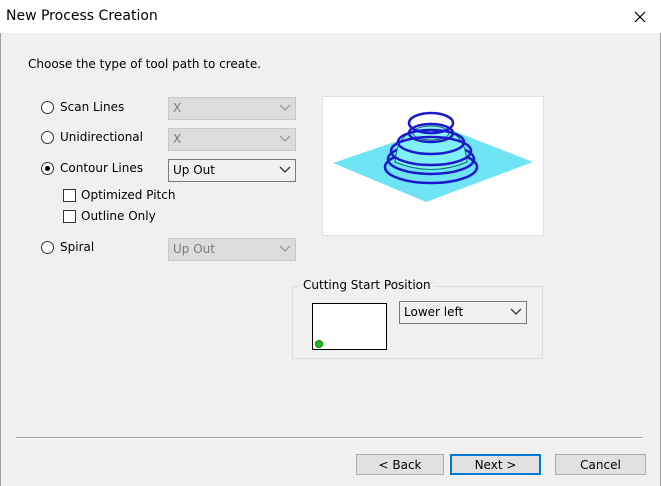 The width and height of the screenshot is (661, 486). Describe the element at coordinates (319, 344) in the screenshot. I see `start-position-marker` at that location.